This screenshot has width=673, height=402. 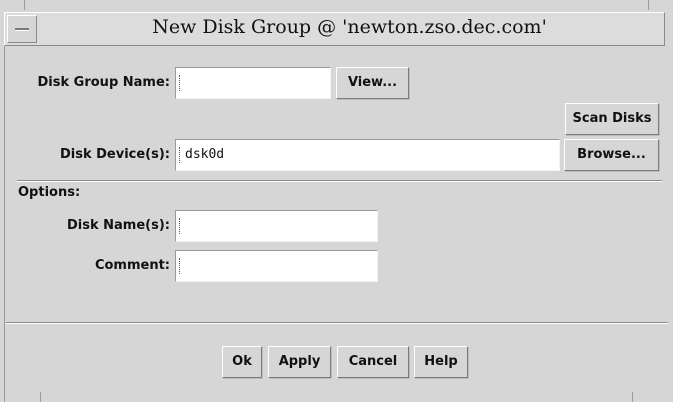 I want to click on disk-devices-input: dsk0d, so click(x=367, y=155).